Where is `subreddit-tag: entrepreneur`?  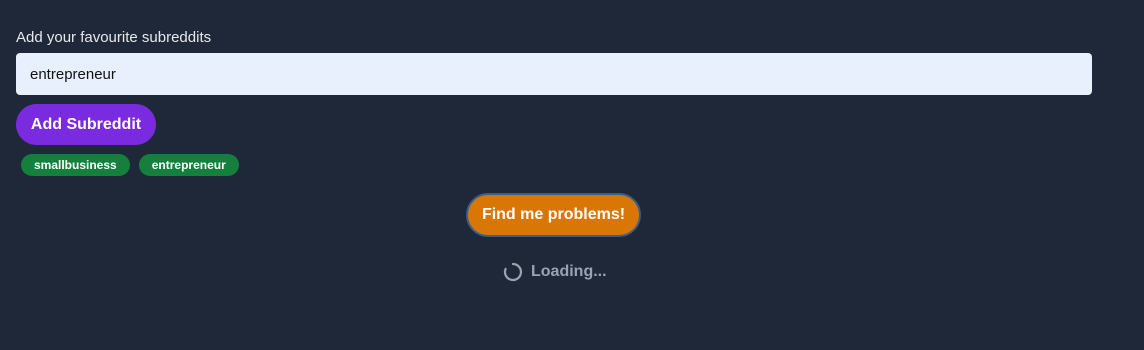
subreddit-tag: entrepreneur is located at coordinates (188, 165).